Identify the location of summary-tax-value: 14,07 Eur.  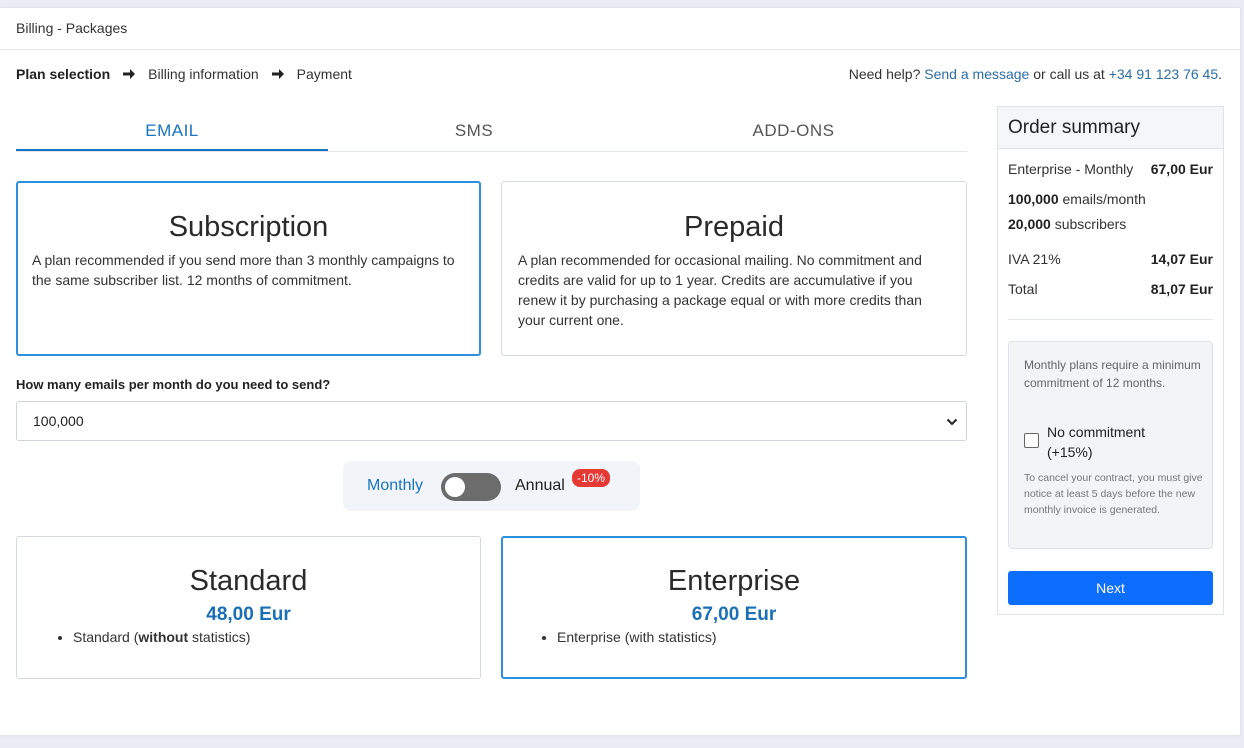
(1181, 259).